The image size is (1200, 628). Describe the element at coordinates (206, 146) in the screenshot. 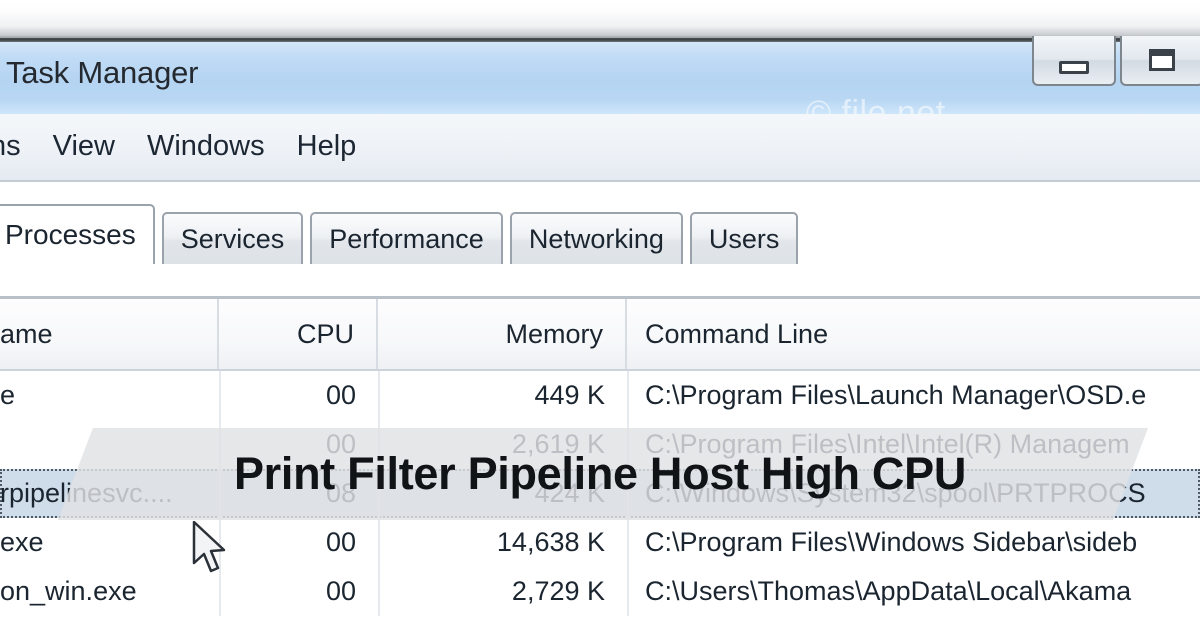

I see `menu-item-windows: Windows` at that location.